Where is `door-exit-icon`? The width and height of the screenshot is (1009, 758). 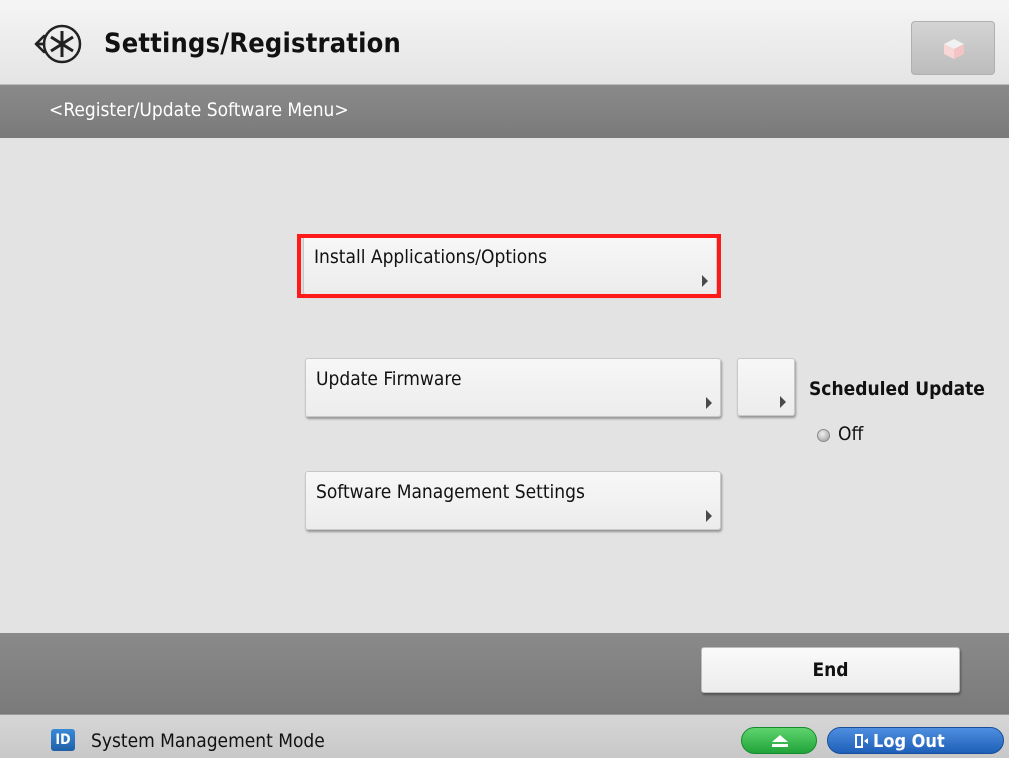
door-exit-icon is located at coordinates (861, 741).